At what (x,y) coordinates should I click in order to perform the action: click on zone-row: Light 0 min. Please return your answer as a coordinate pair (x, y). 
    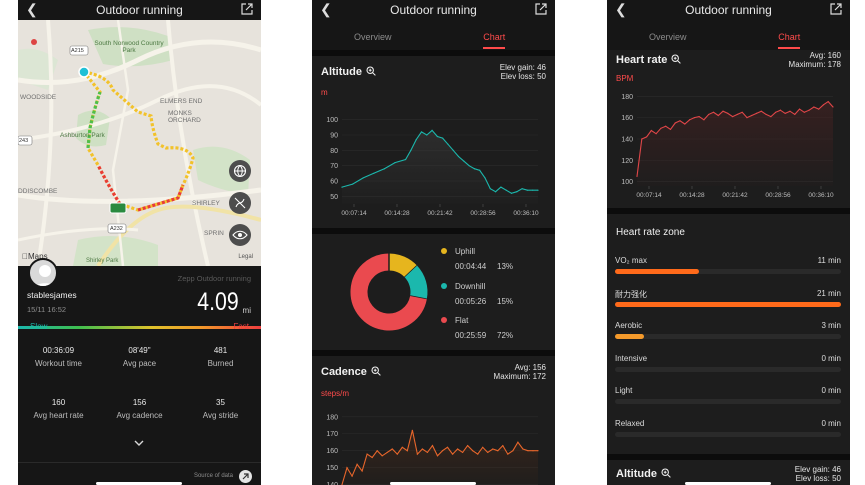
    Looking at the image, I should click on (728, 397).